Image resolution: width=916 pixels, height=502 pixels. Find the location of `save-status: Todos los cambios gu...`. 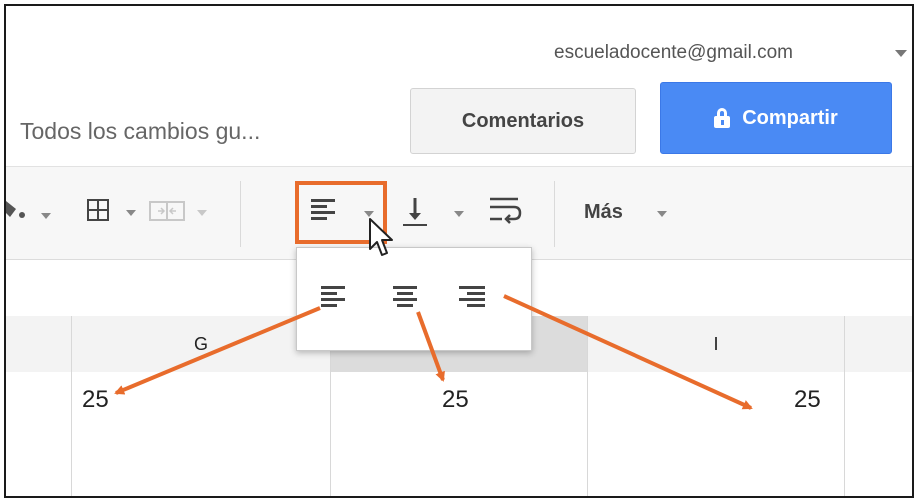

save-status: Todos los cambios gu... is located at coordinates (140, 131).